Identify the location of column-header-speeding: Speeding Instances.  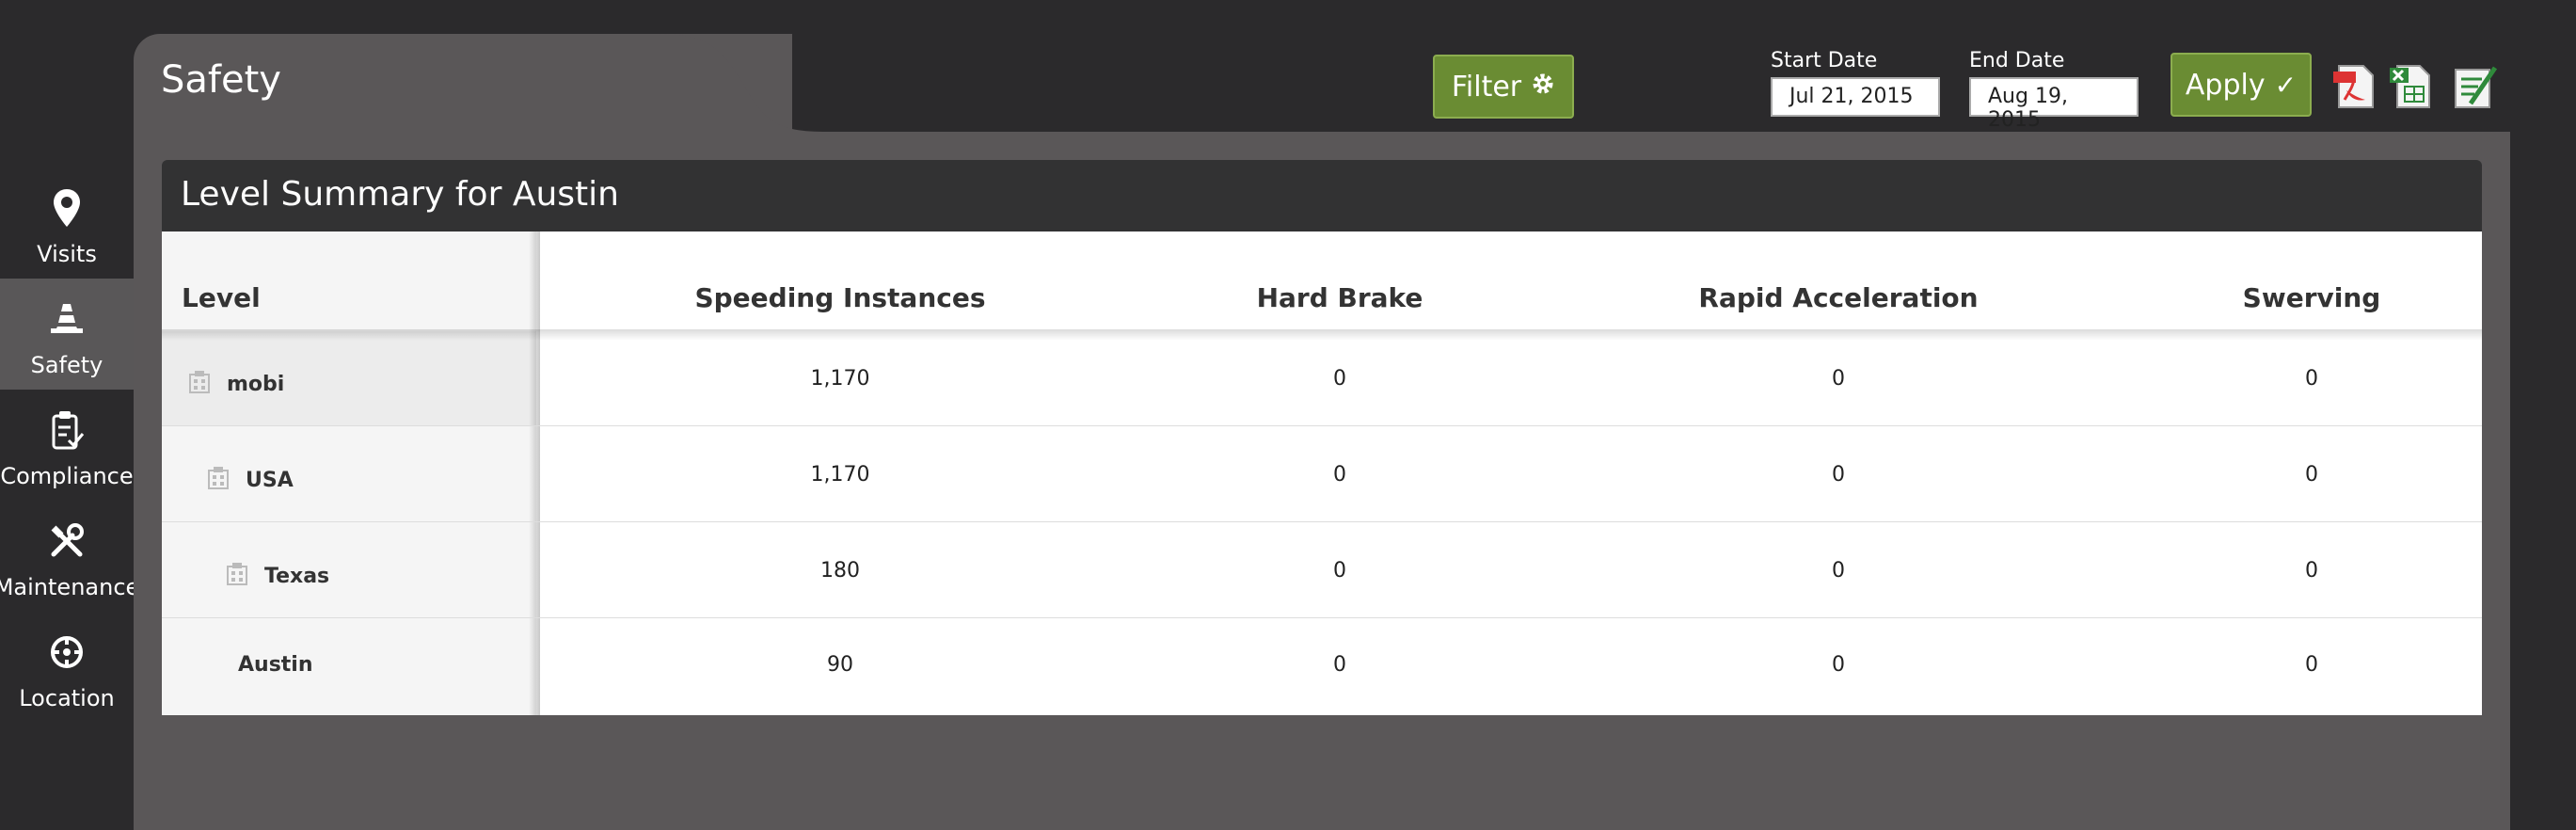
(840, 297).